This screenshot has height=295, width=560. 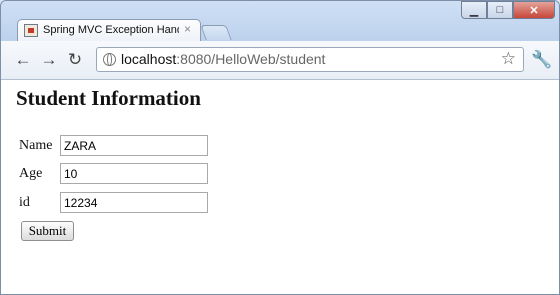 I want to click on window-controls: ▁ □ ✕, so click(x=508, y=10).